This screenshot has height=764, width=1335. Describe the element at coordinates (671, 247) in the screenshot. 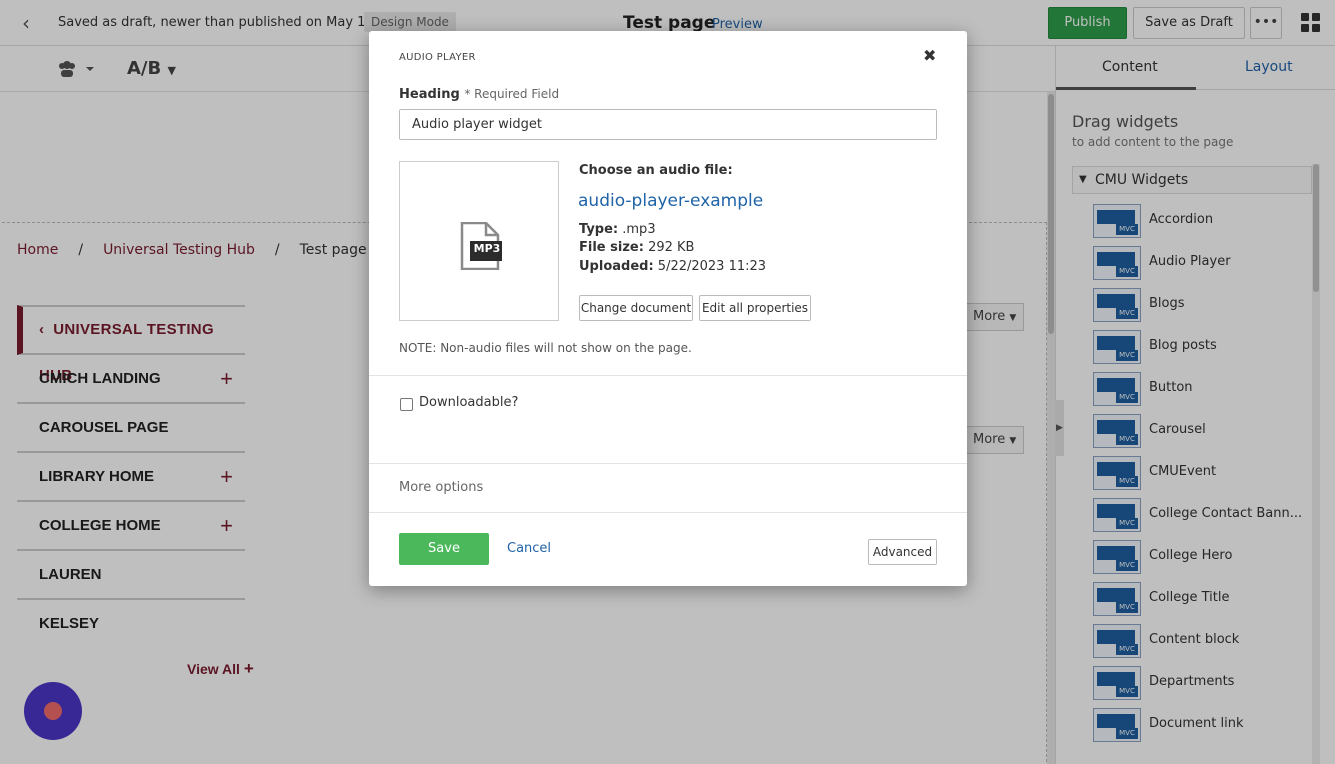

I see `size-value: 292 KB` at that location.